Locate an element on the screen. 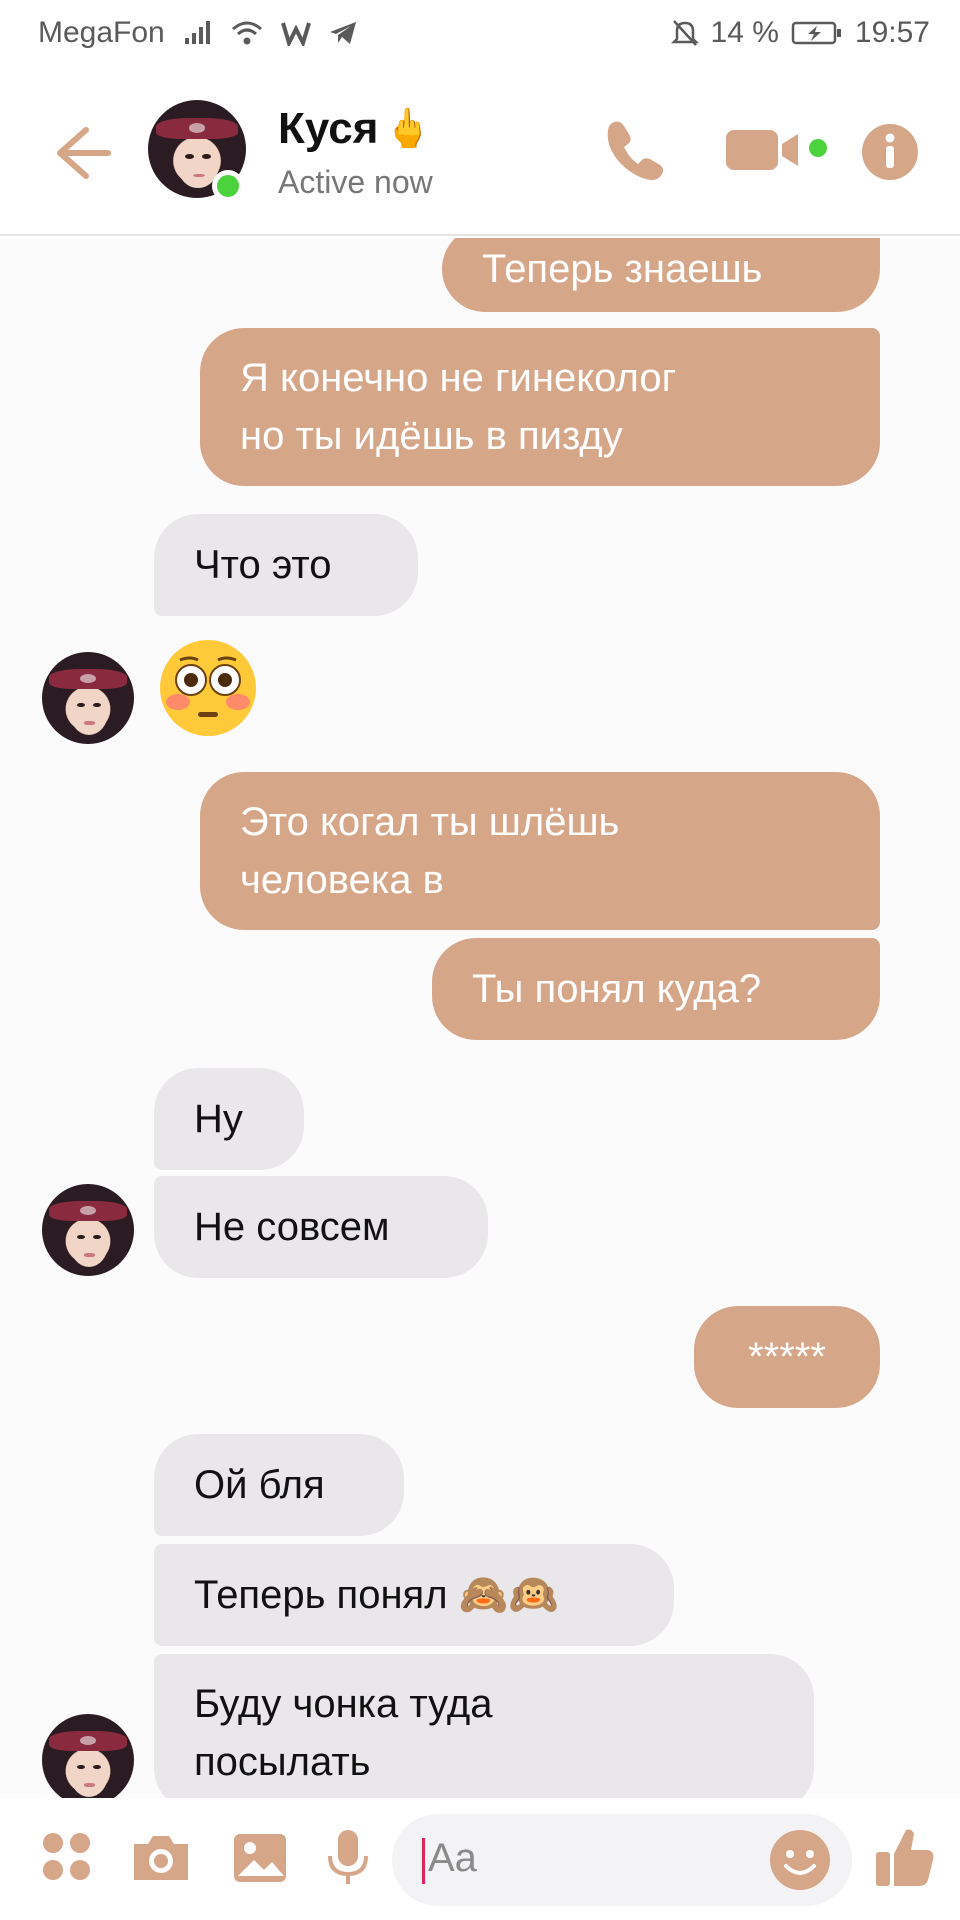 The width and height of the screenshot is (960, 1920). emoji-icon is located at coordinates (800, 1862).